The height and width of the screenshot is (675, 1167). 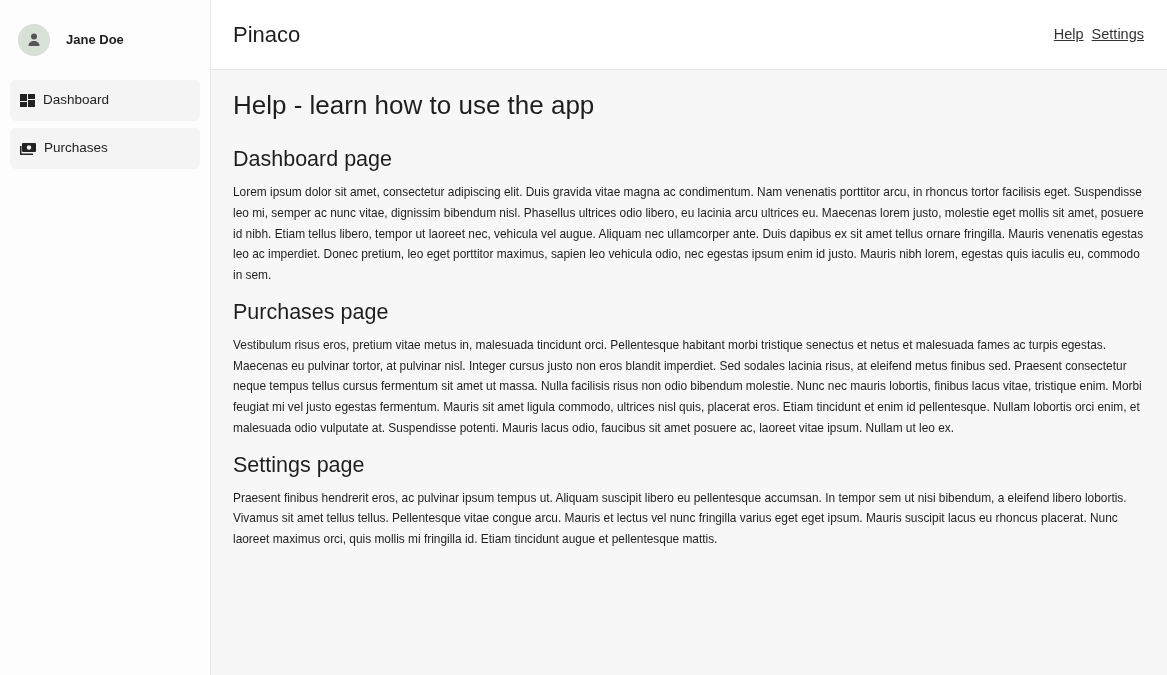 What do you see at coordinates (311, 312) in the screenshot?
I see `section-heading: Purchases page` at bounding box center [311, 312].